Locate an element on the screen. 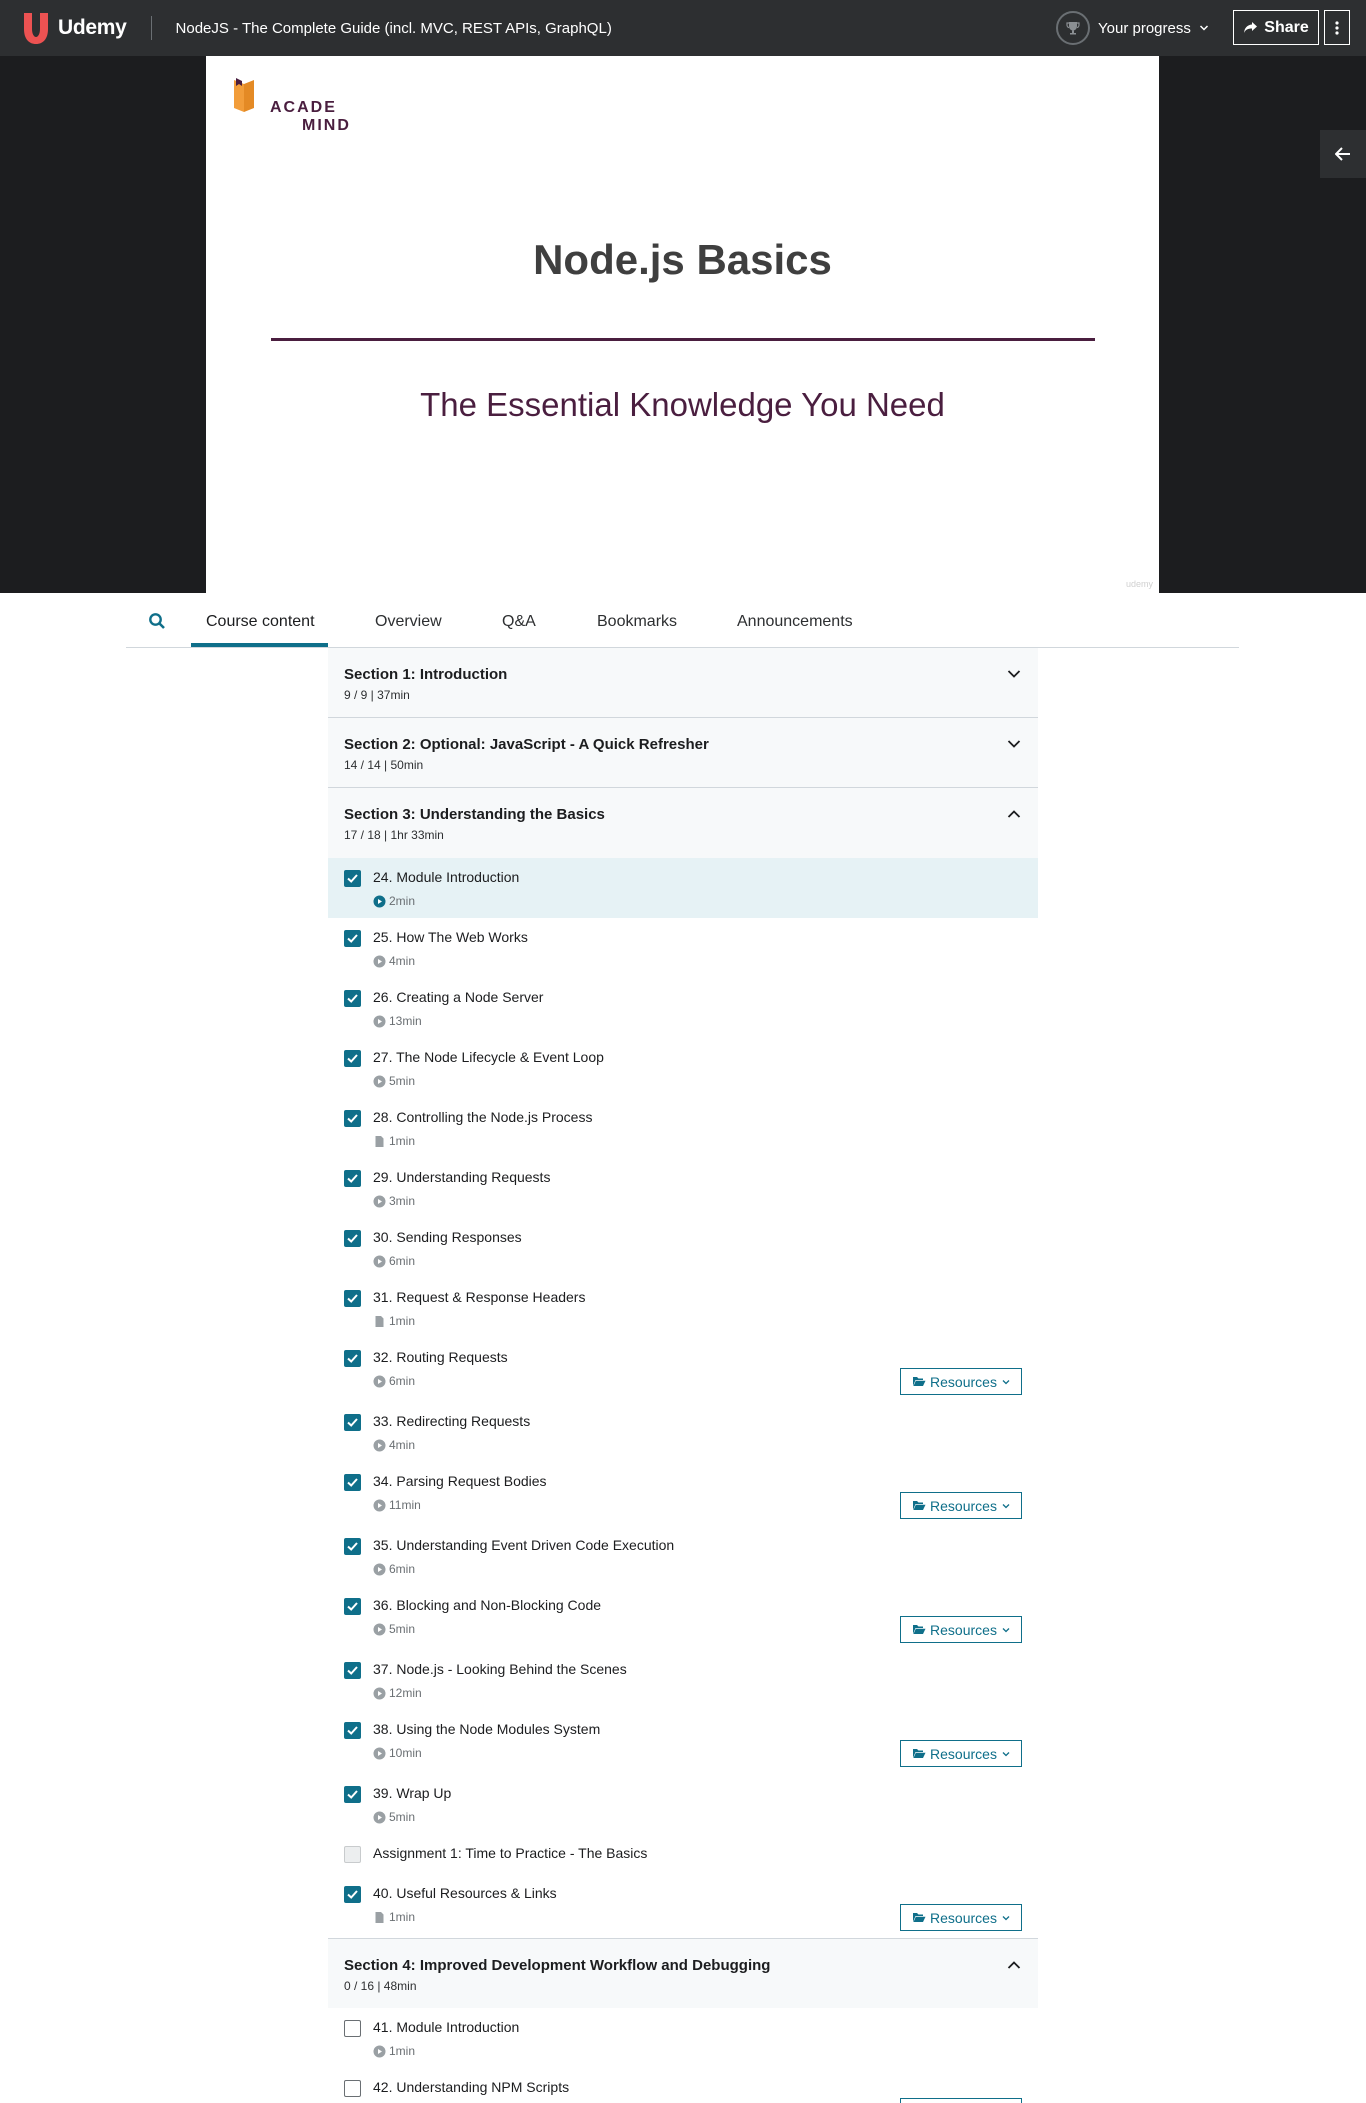  tab-qa: Q&A is located at coordinates (519, 622).